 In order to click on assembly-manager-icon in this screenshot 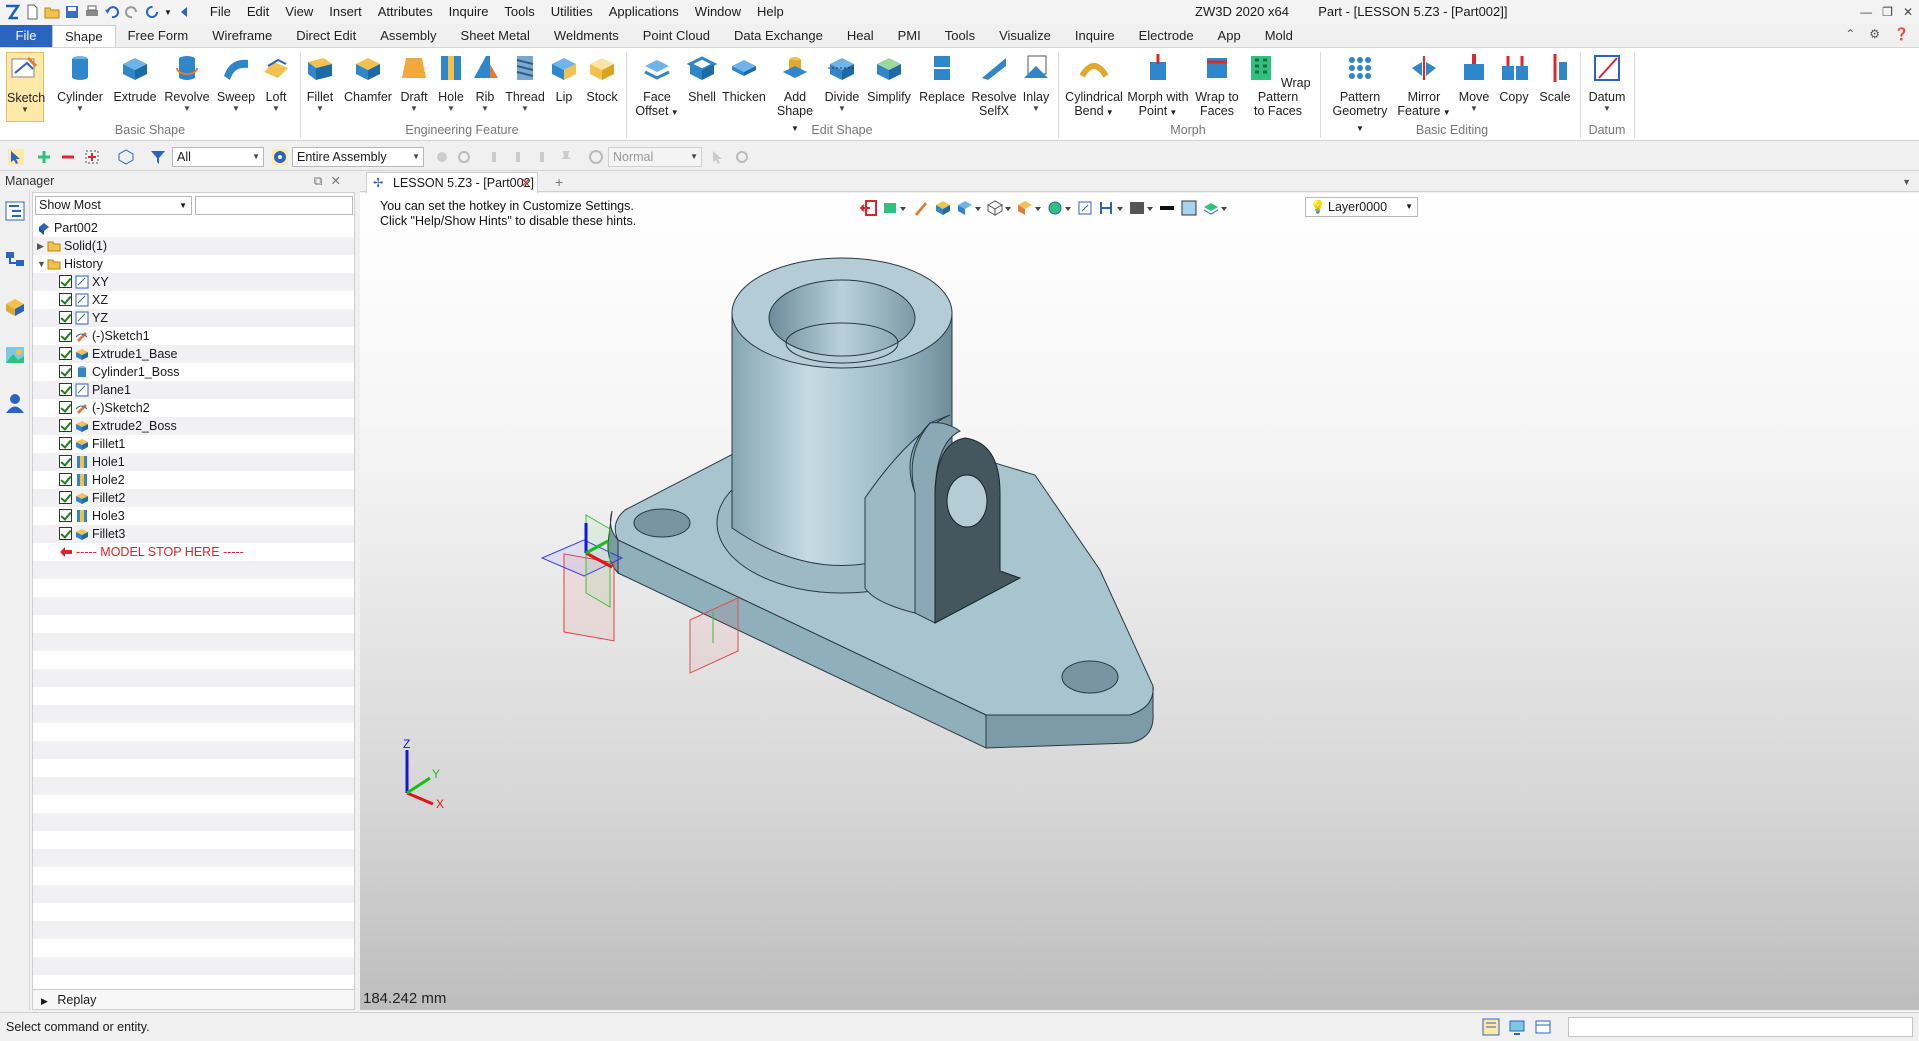, I will do `click(15, 259)`.